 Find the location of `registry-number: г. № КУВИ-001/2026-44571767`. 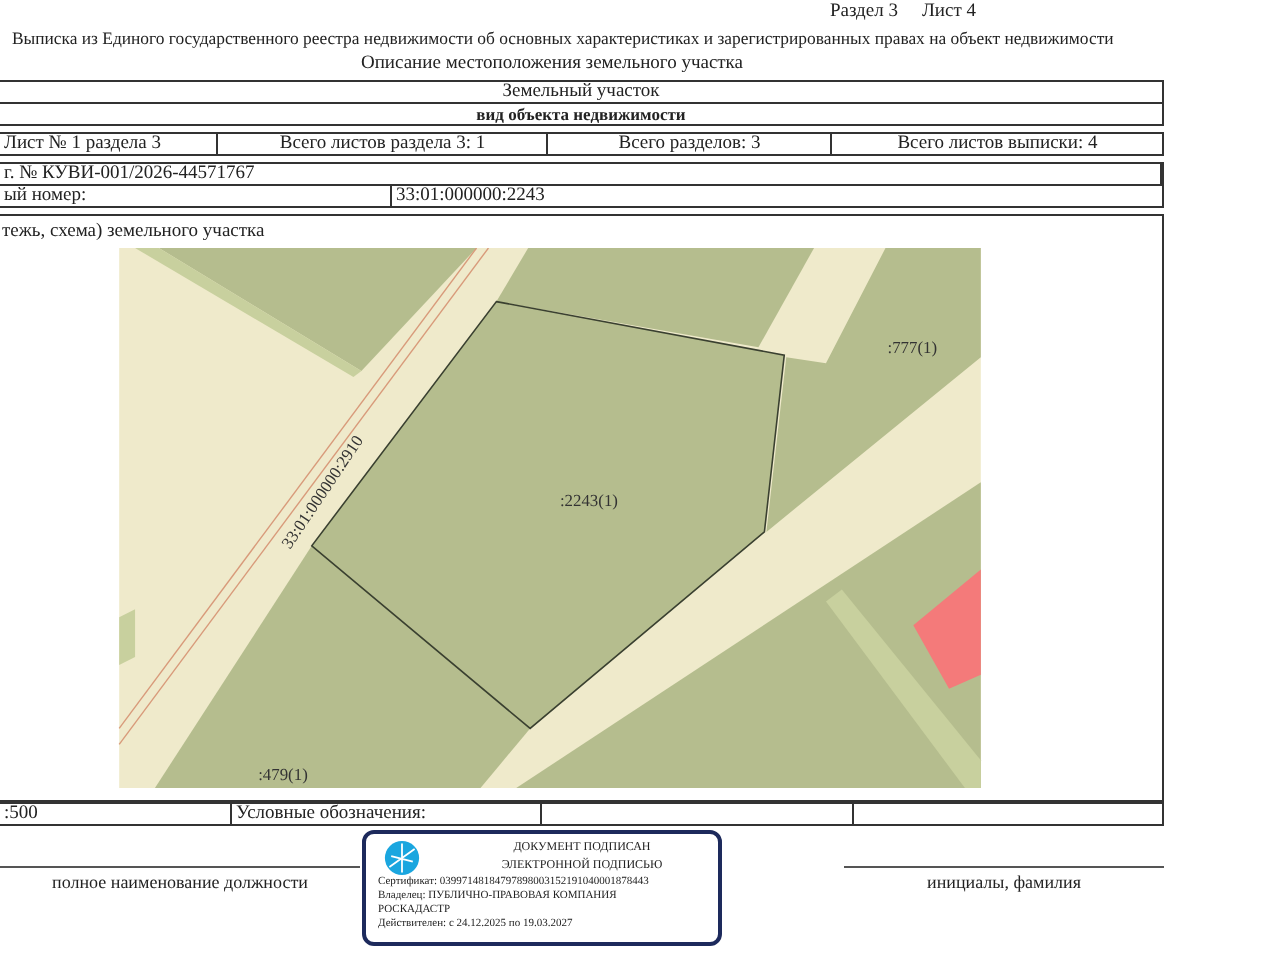

registry-number: г. № КУВИ-001/2026-44571767 is located at coordinates (581, 174).